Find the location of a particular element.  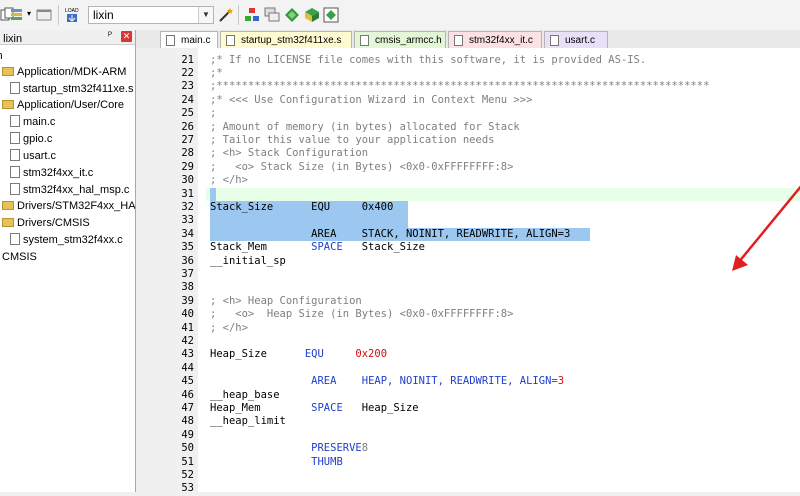

line-number: 46 is located at coordinates (187, 394).